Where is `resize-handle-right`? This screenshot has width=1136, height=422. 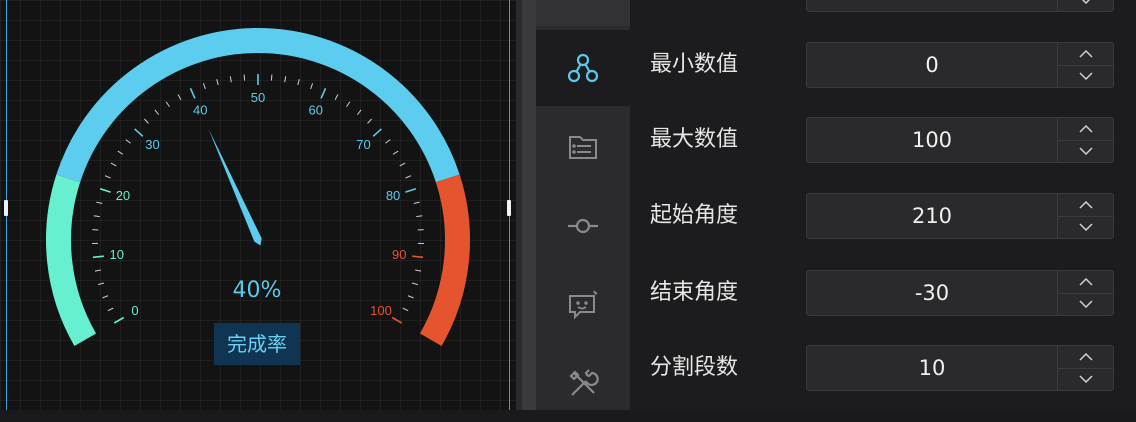 resize-handle-right is located at coordinates (509, 208).